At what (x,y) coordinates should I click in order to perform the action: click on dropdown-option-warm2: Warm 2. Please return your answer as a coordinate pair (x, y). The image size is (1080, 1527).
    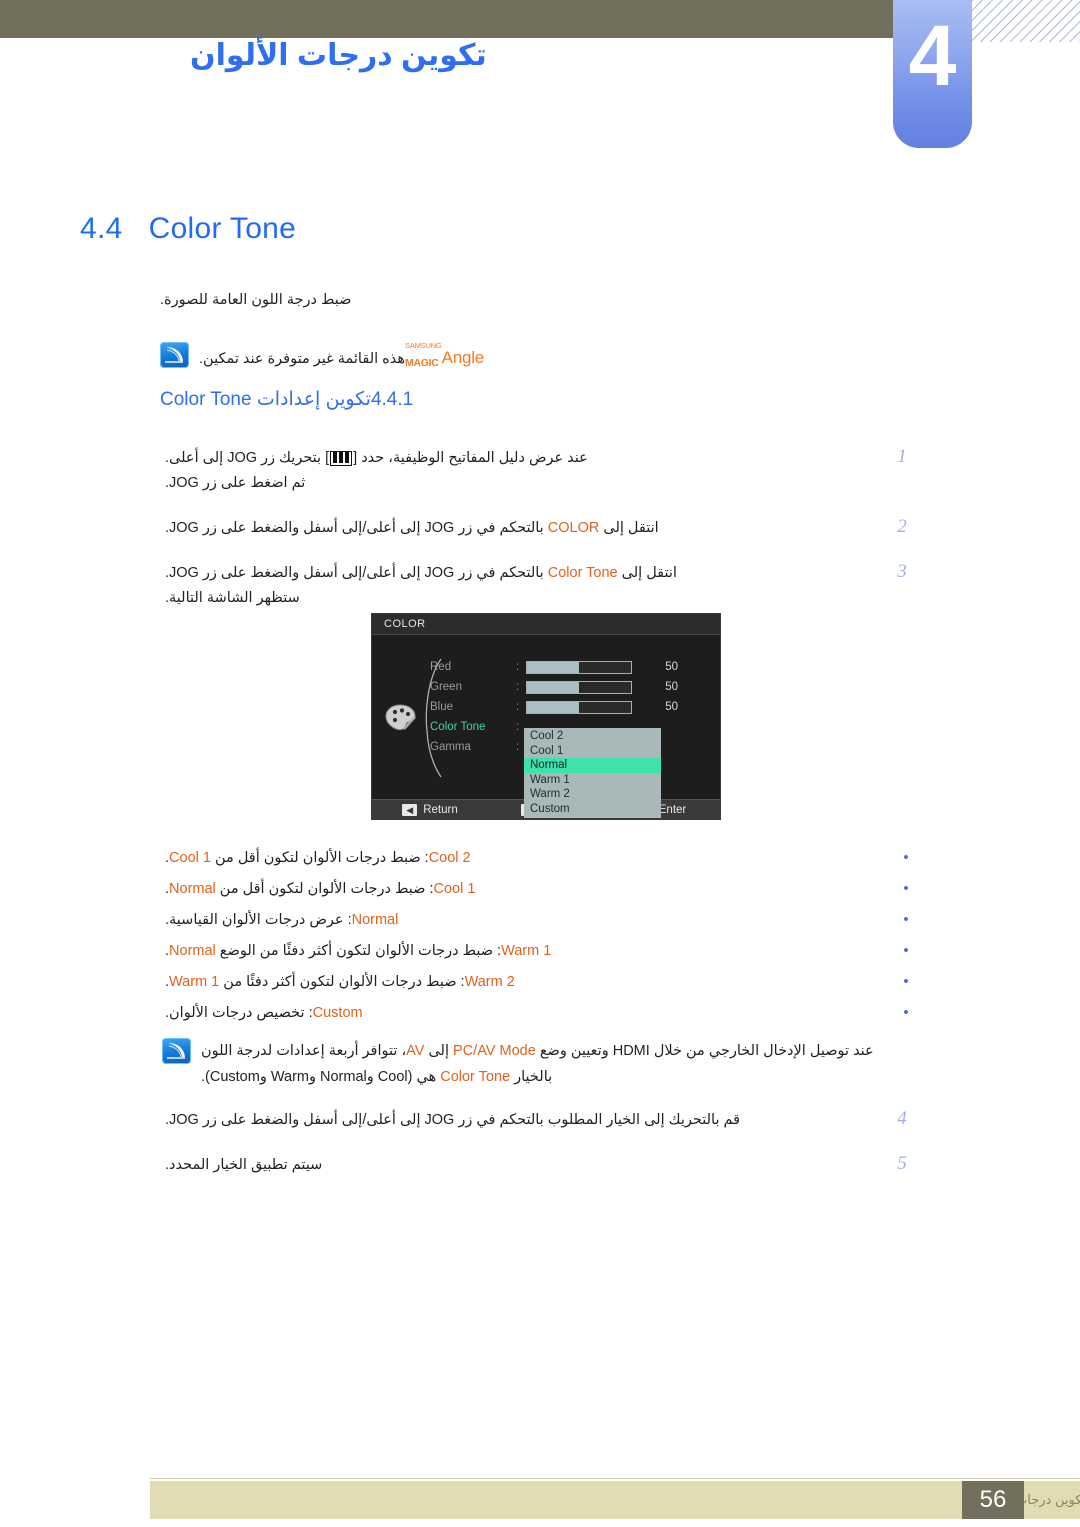
    Looking at the image, I should click on (592, 794).